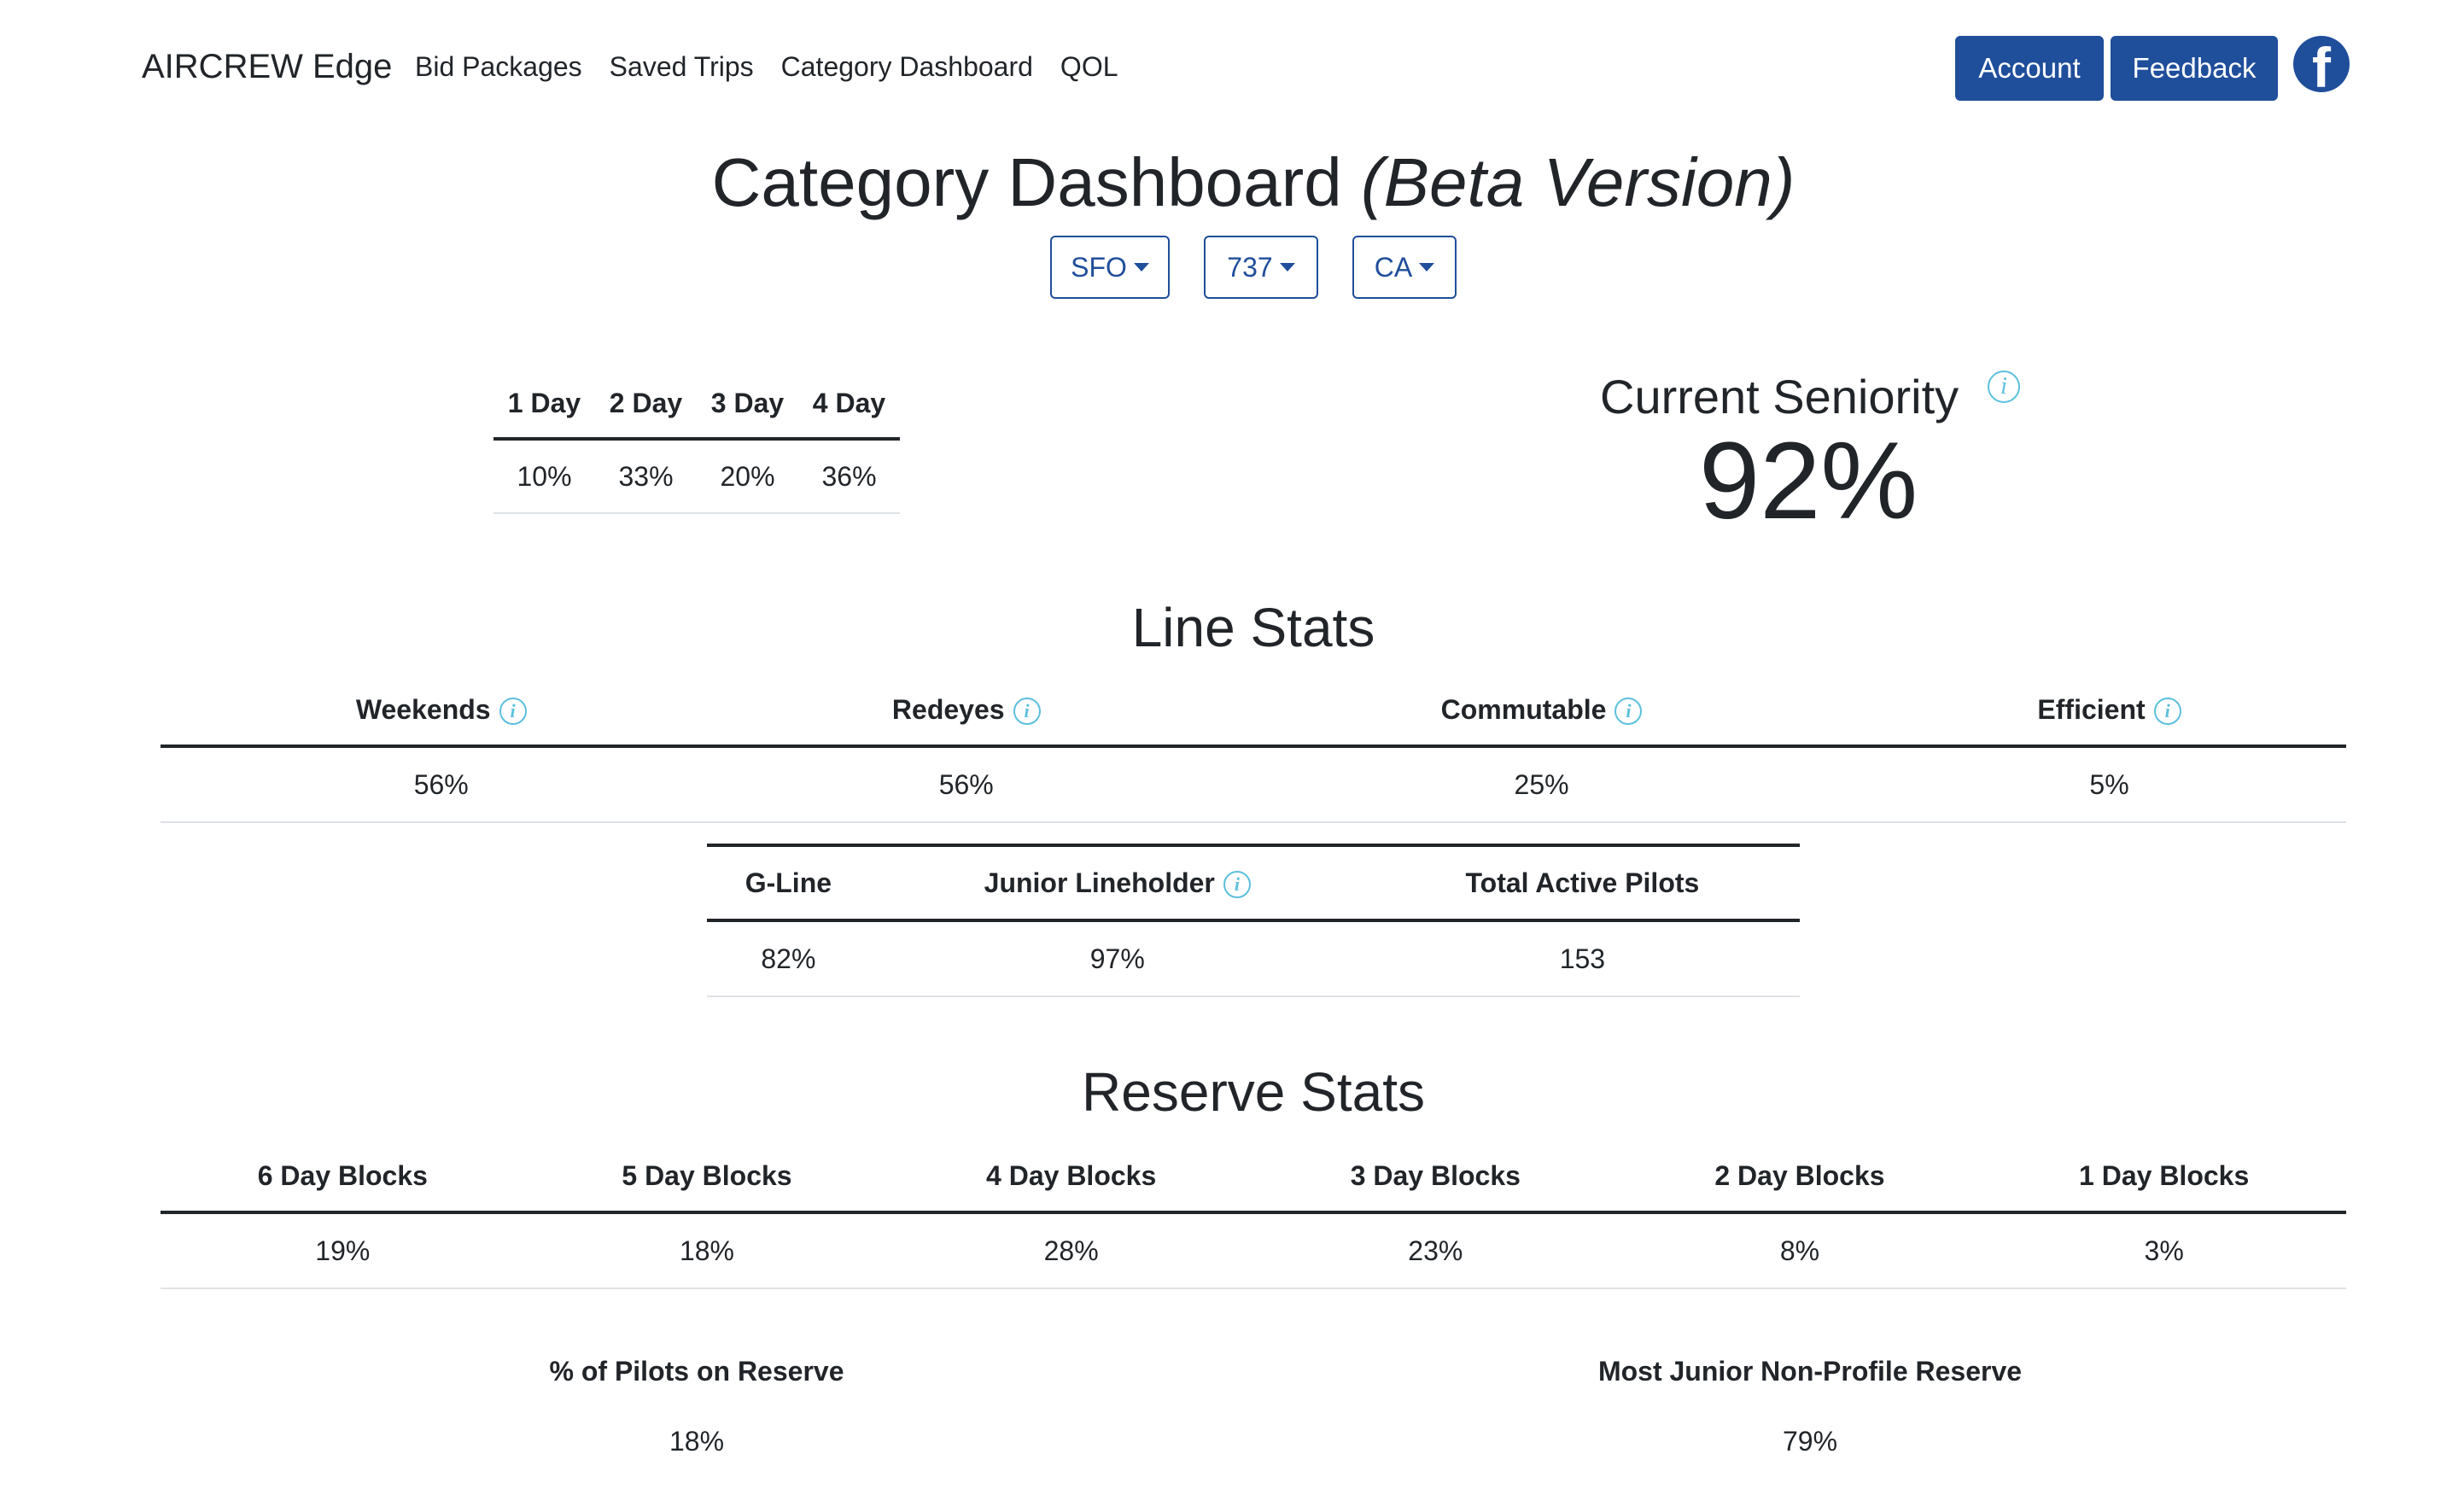 The height and width of the screenshot is (1489, 2464). Describe the element at coordinates (907, 67) in the screenshot. I see `nav-link-category-dashboard: Category Dashboard` at that location.